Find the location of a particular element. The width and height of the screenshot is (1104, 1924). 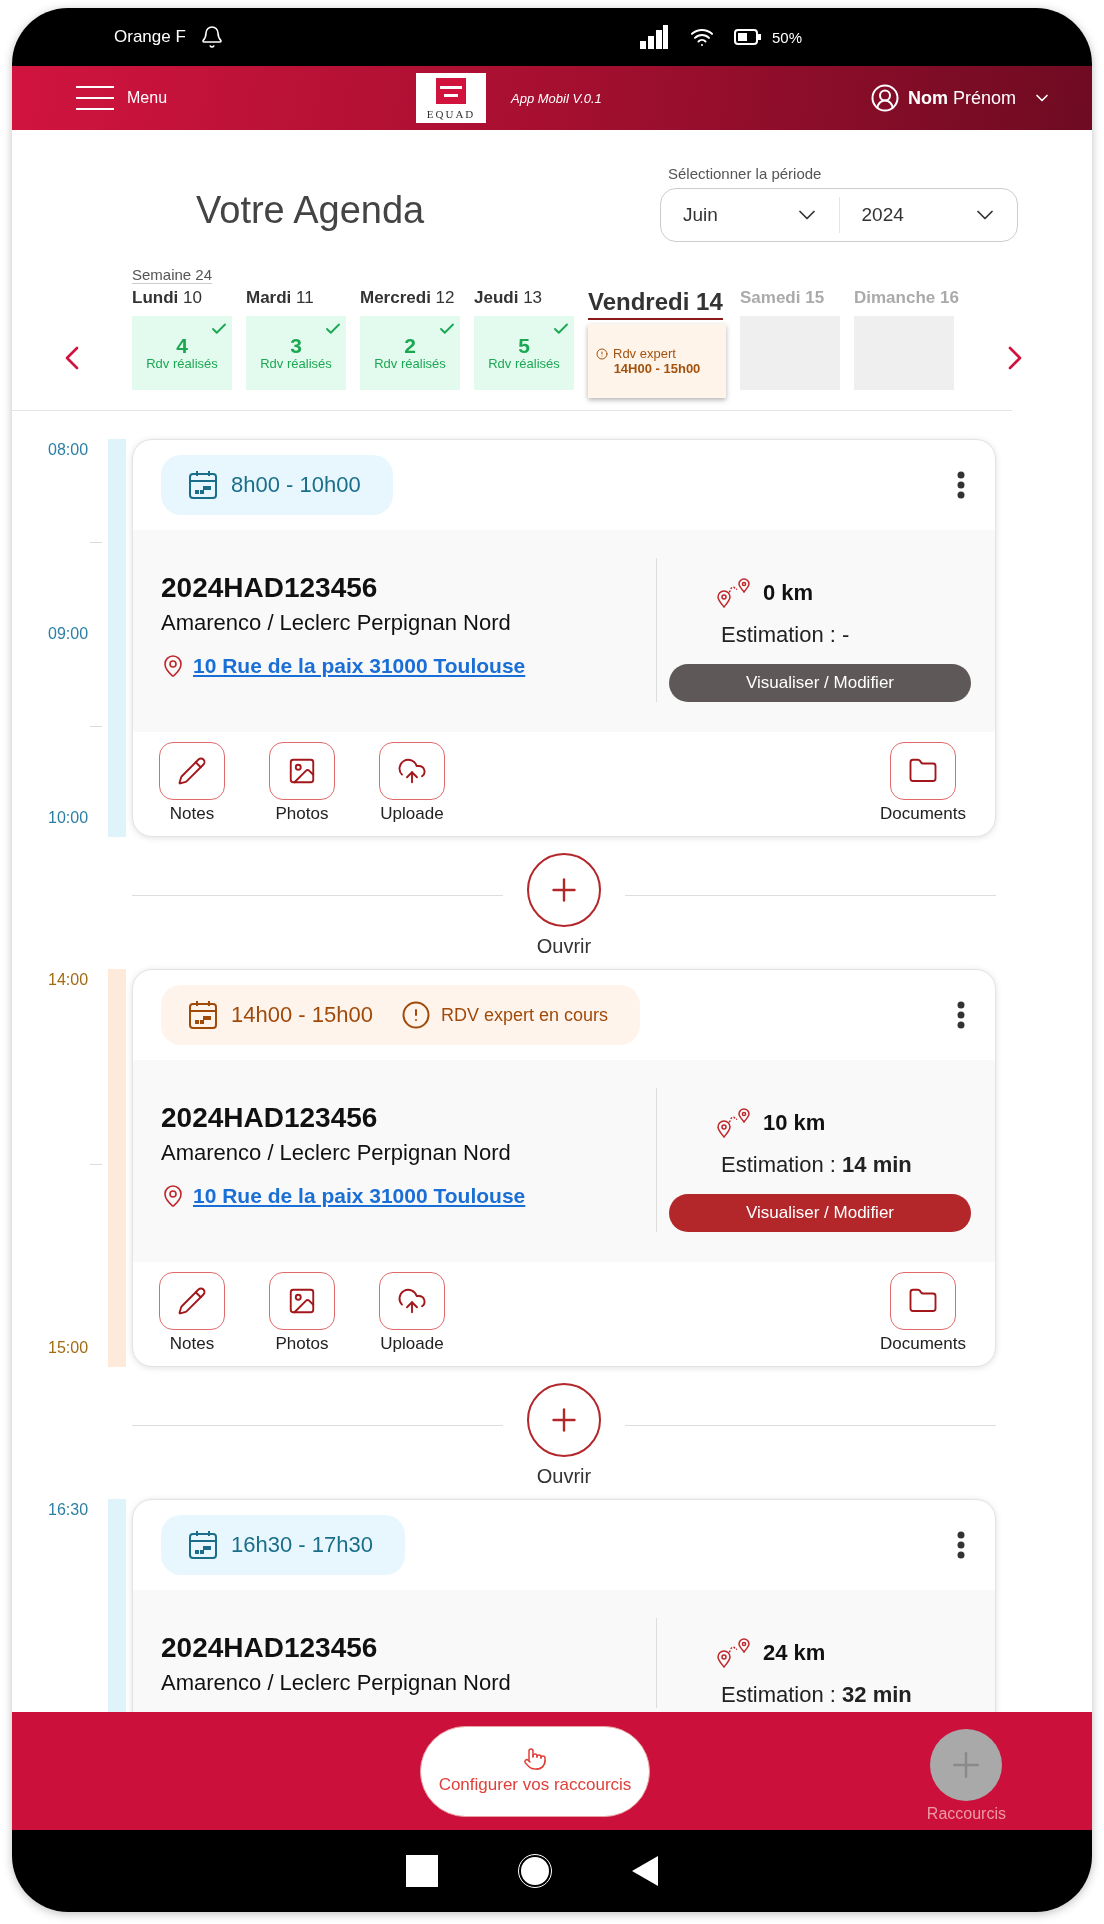

logo-mark-icon is located at coordinates (451, 91).